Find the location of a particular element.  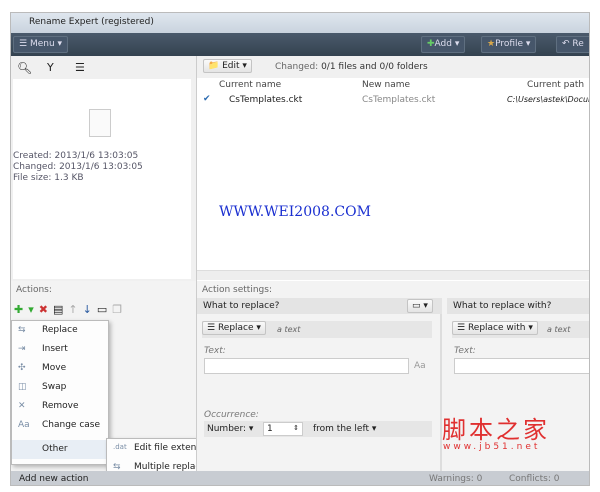

menu-label: Menu is located at coordinates (42, 44).